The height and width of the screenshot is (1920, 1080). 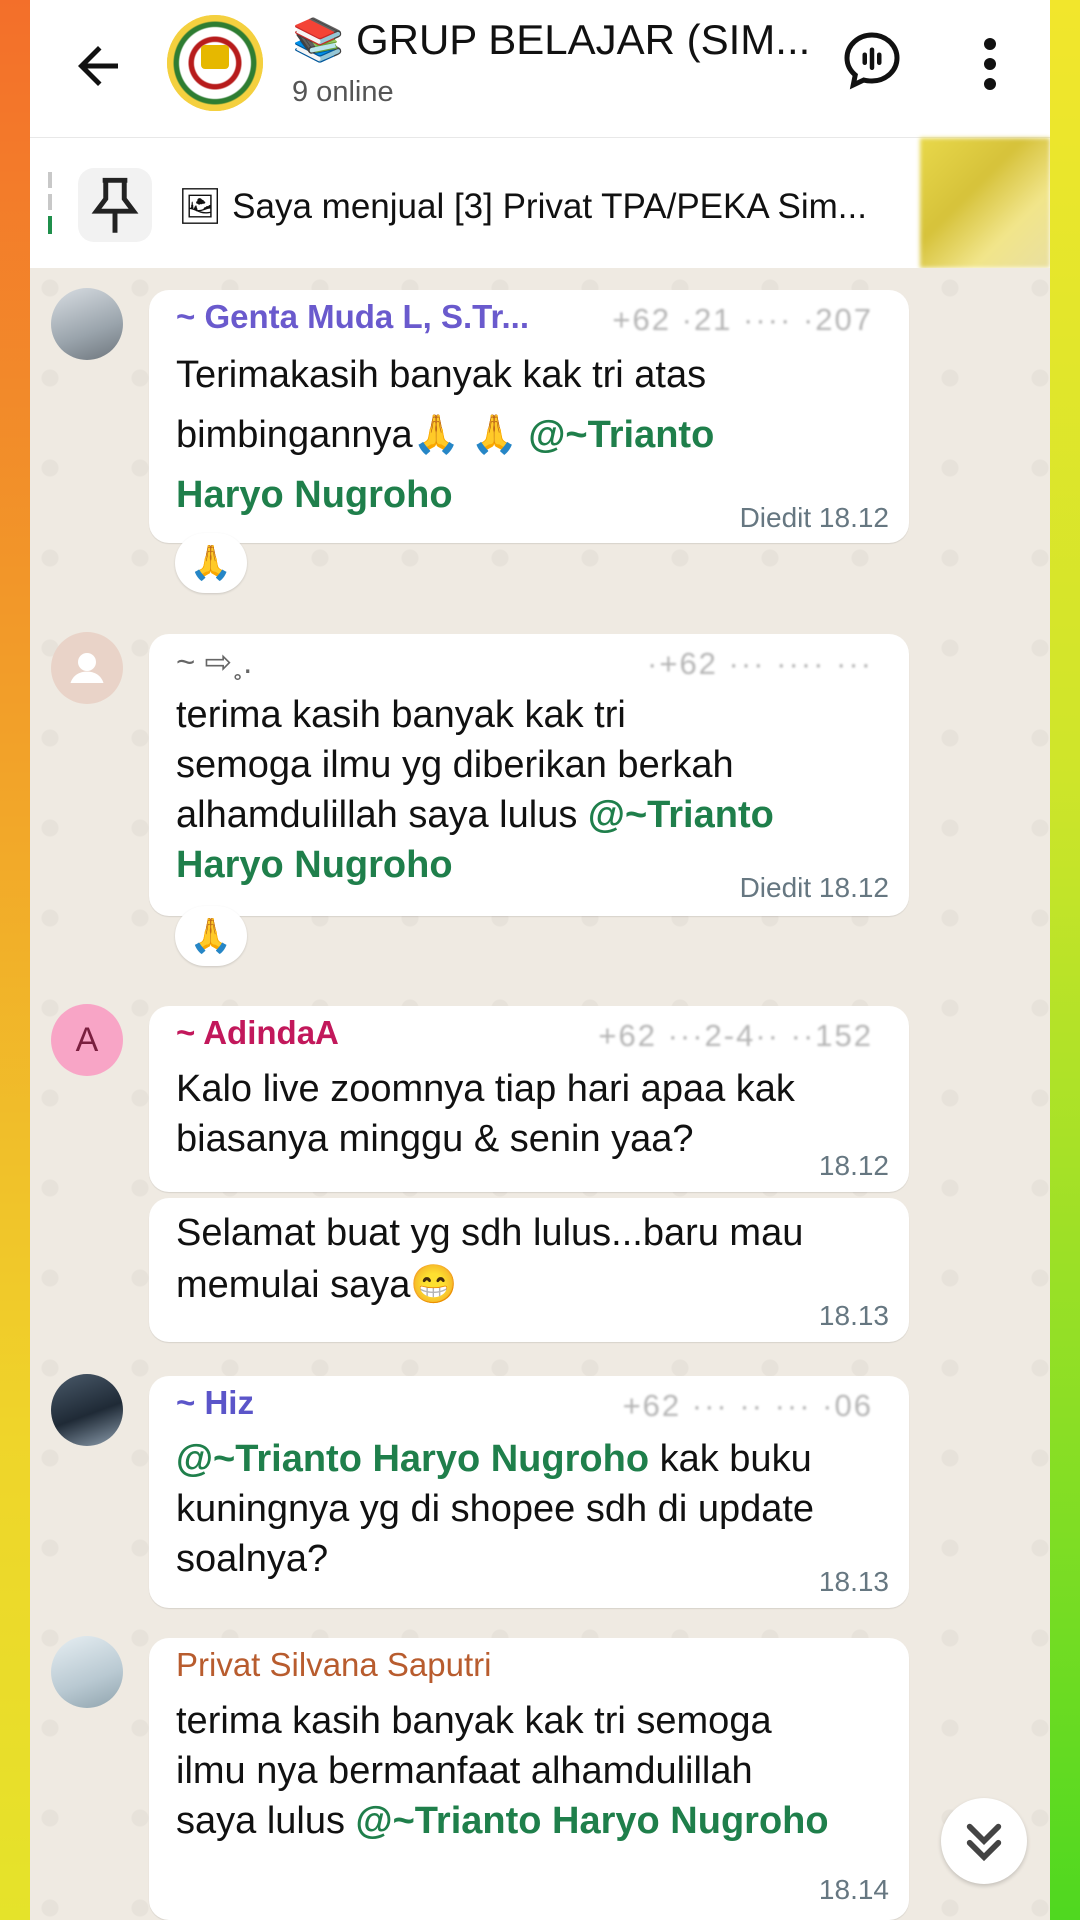 What do you see at coordinates (853, 1165) in the screenshot?
I see `message-time: 18.12` at bounding box center [853, 1165].